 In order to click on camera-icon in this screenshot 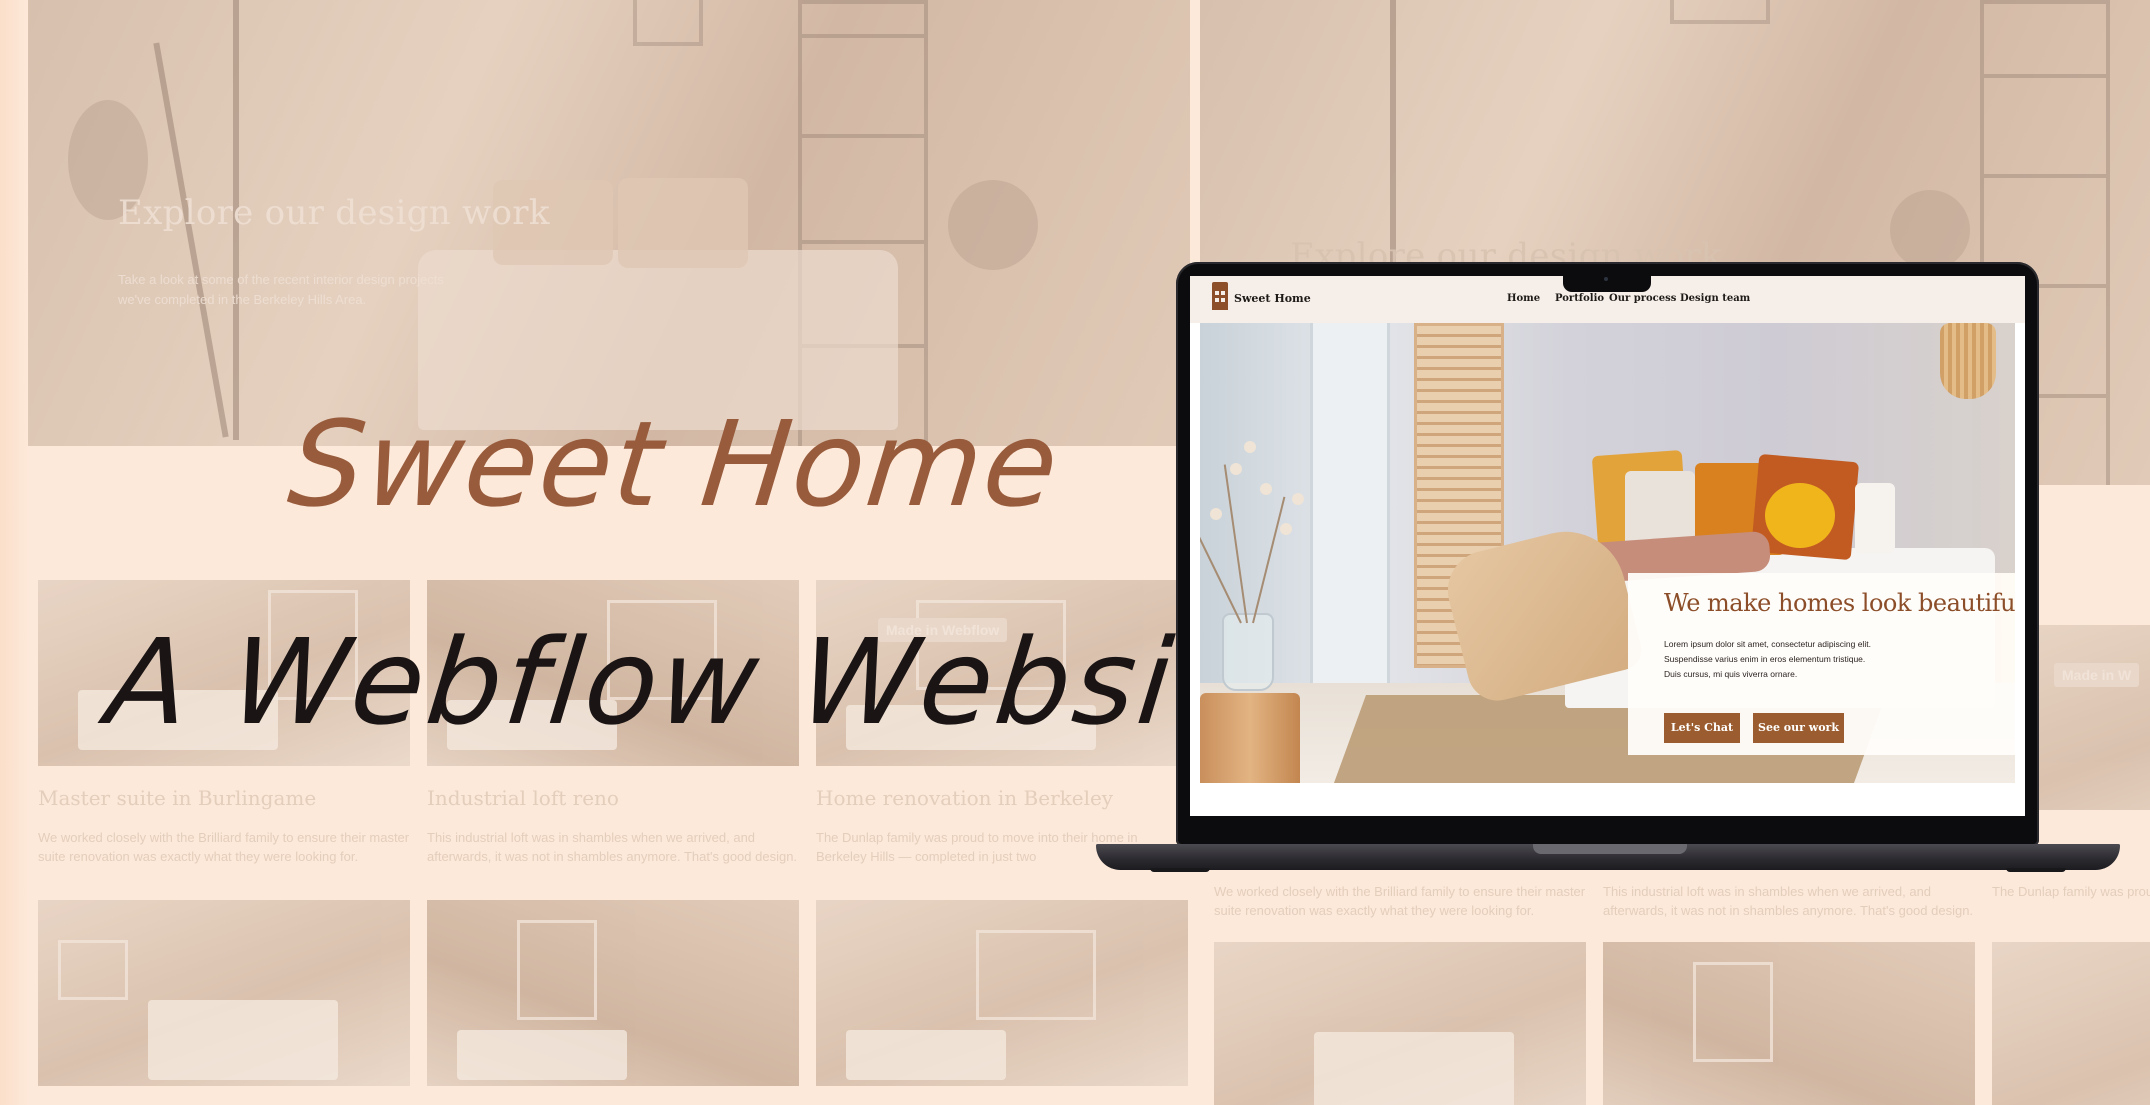, I will do `click(1606, 279)`.